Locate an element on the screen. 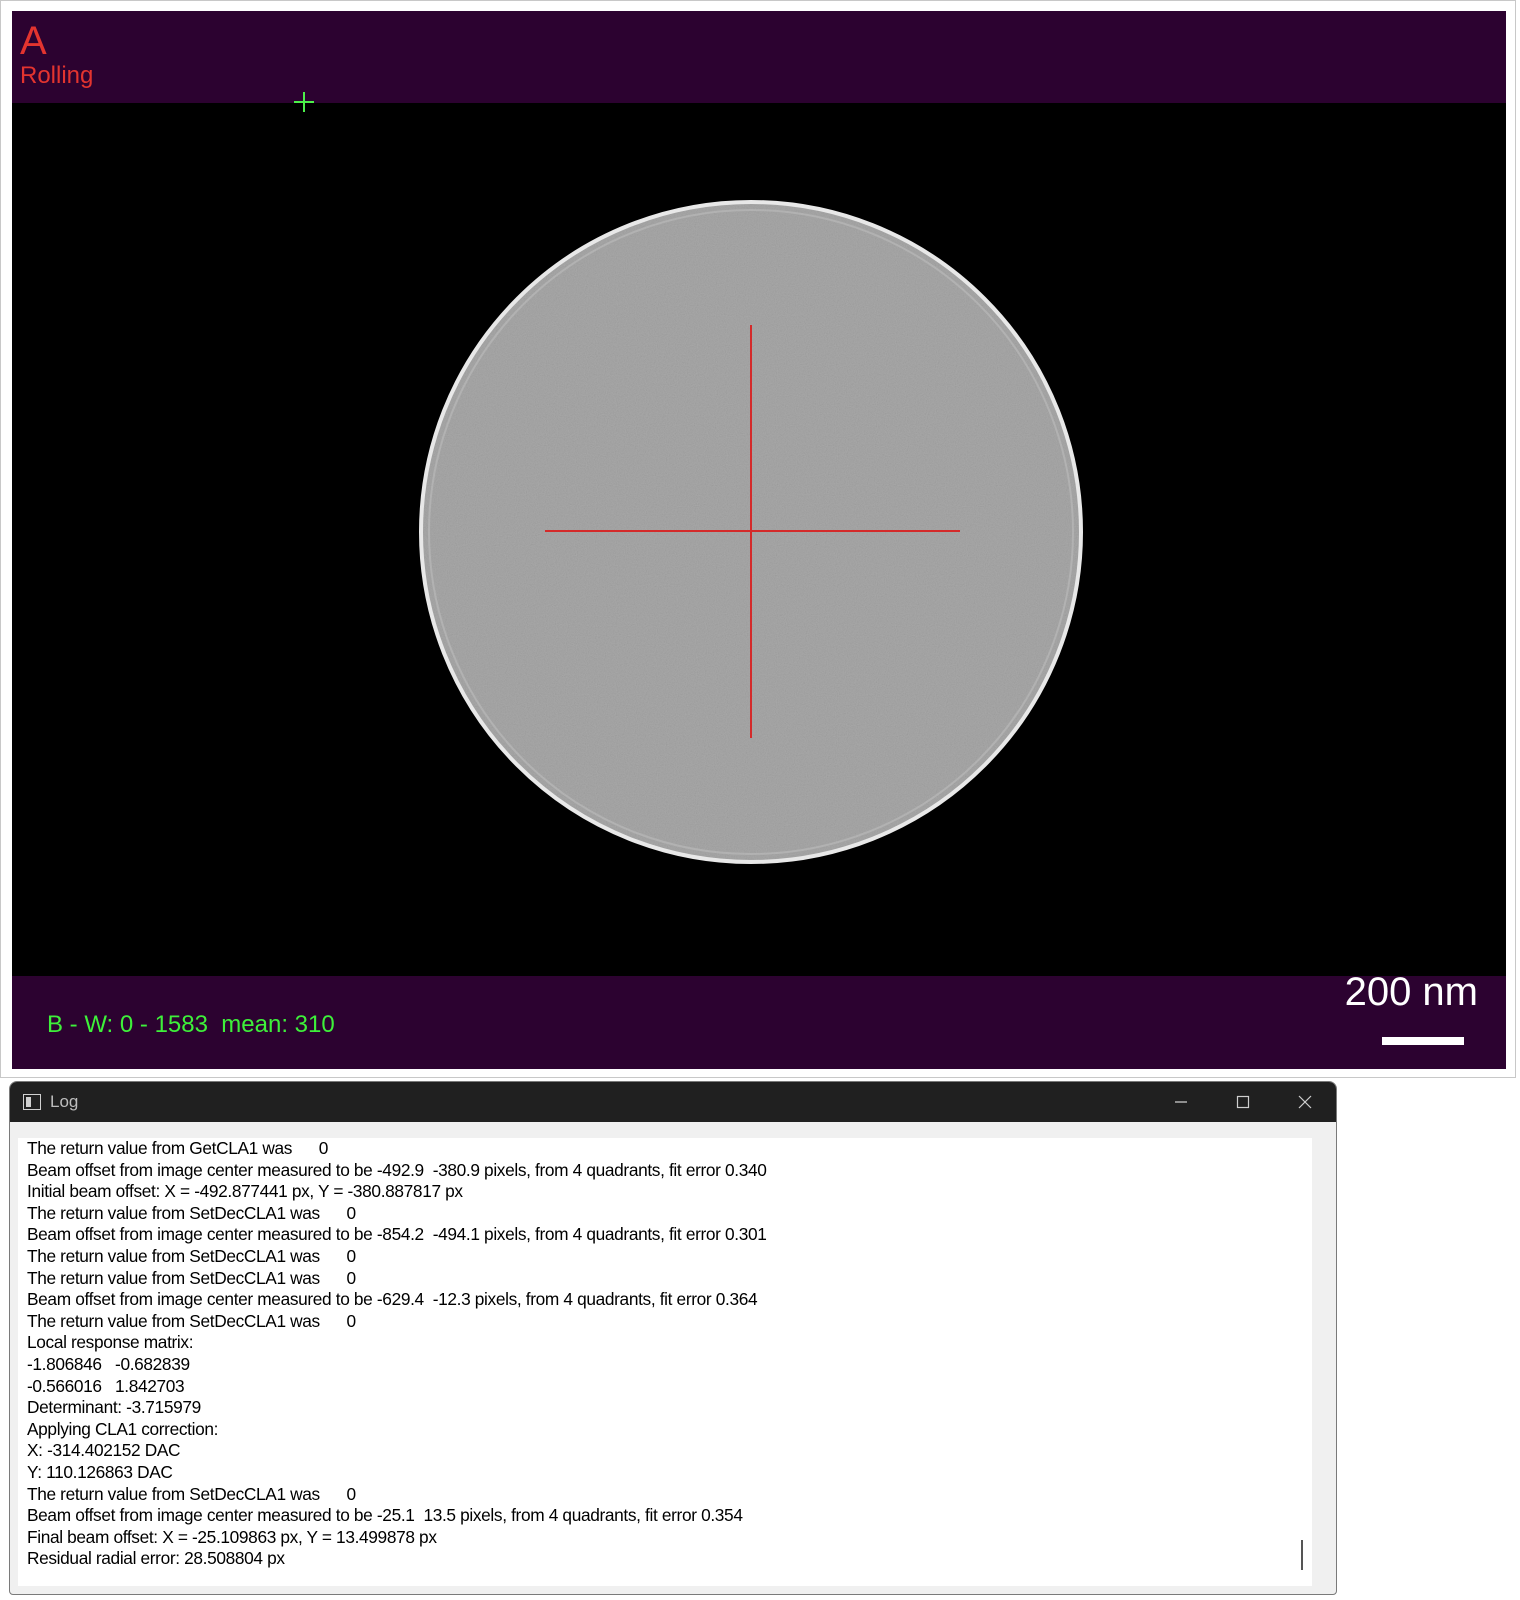 The height and width of the screenshot is (1600, 1520). log-line: Y: 110.126863 DAC is located at coordinates (100, 1471).